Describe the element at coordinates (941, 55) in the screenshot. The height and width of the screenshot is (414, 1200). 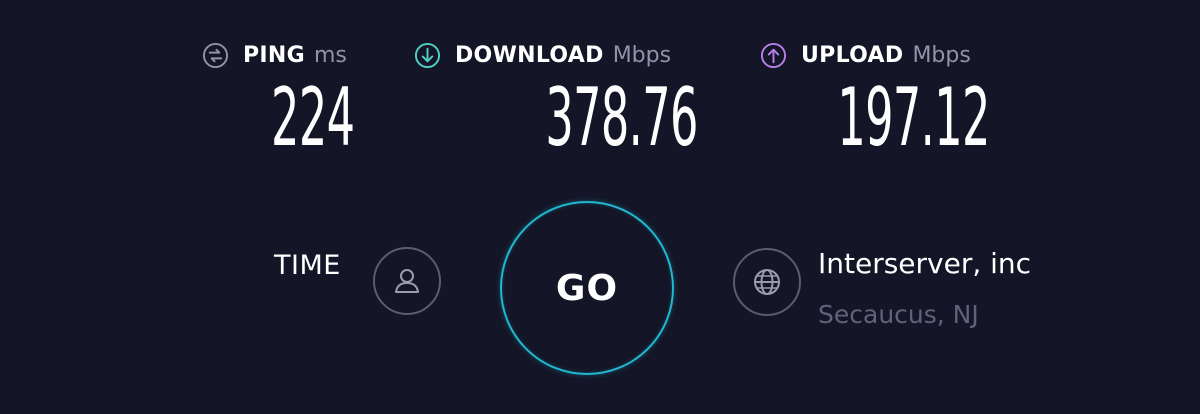
I see `upload-unit: Mbps` at that location.